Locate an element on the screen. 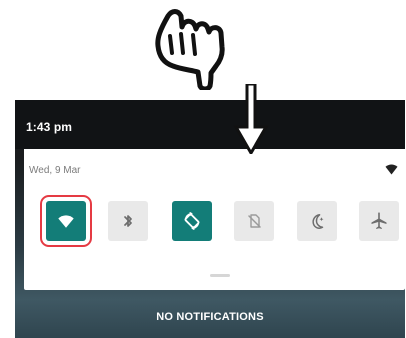 This screenshot has width=406, height=338. mobile-data-tile is located at coordinates (254, 221).